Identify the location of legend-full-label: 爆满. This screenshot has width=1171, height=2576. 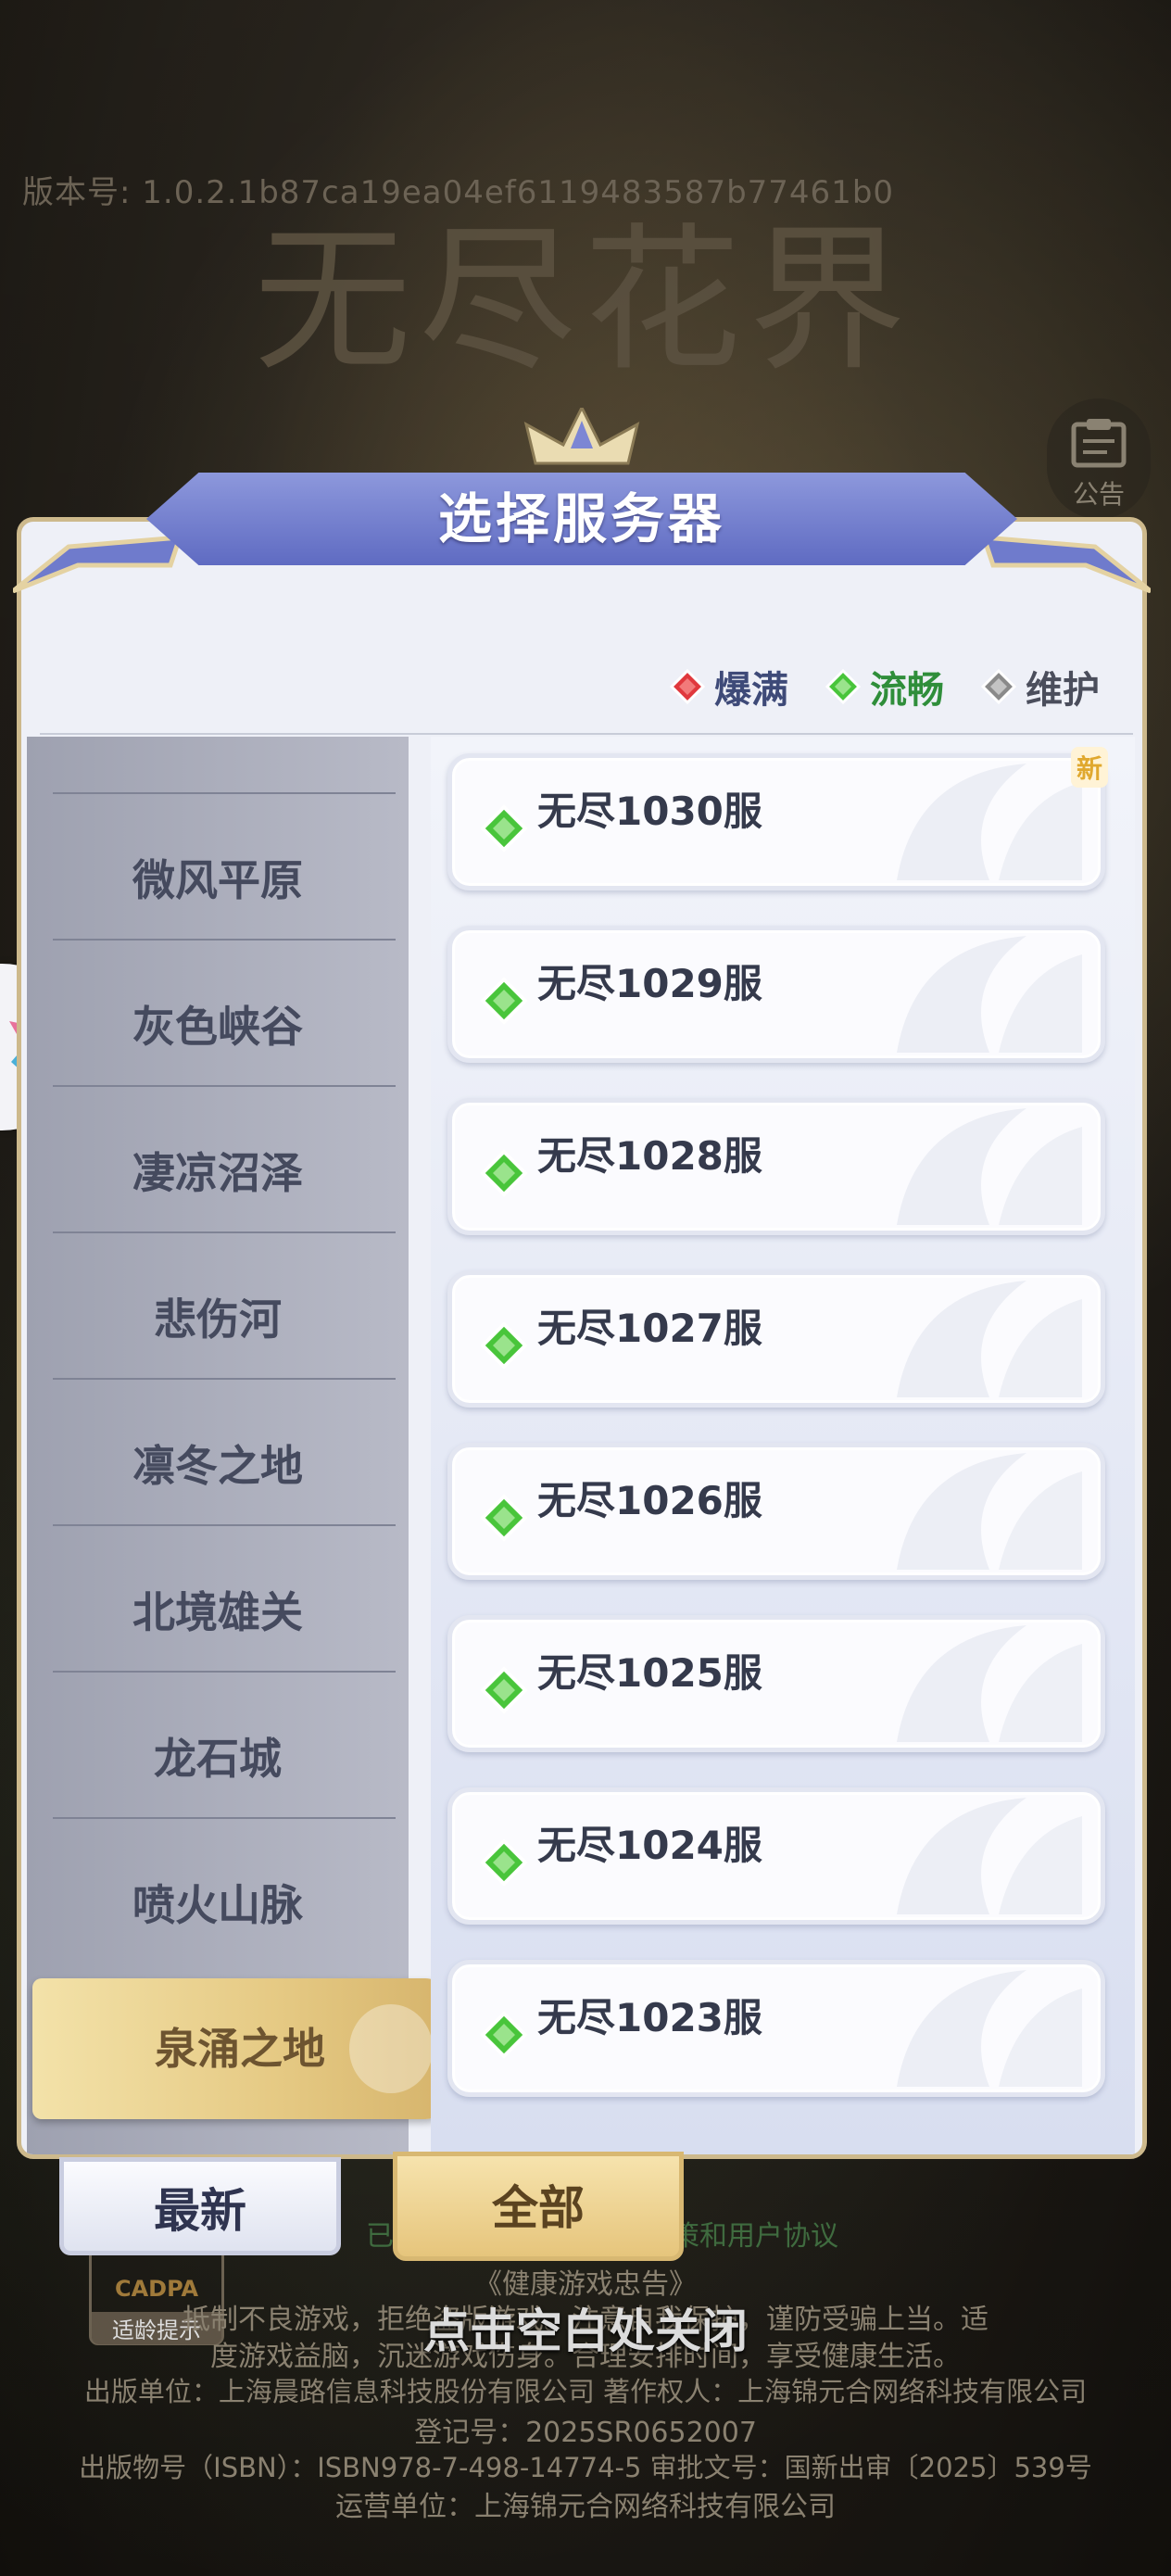
(751, 690).